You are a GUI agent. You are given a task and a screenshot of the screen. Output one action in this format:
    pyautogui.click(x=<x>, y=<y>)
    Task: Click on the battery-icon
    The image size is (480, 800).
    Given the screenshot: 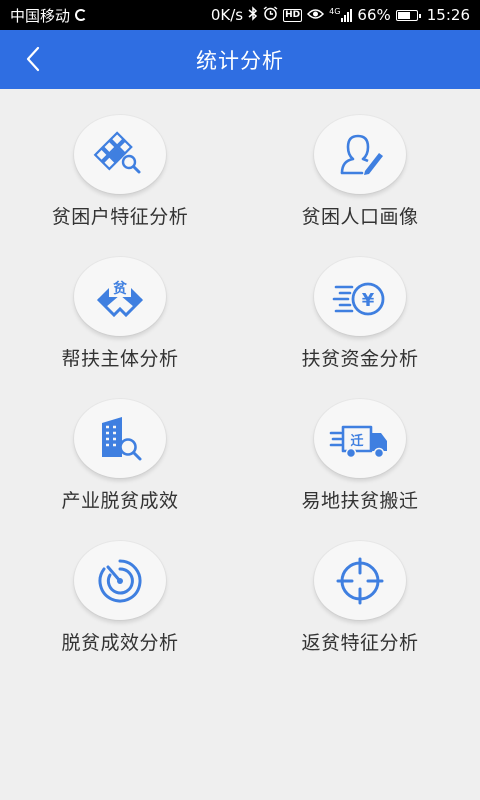 What is the action you would take?
    pyautogui.click(x=408, y=15)
    